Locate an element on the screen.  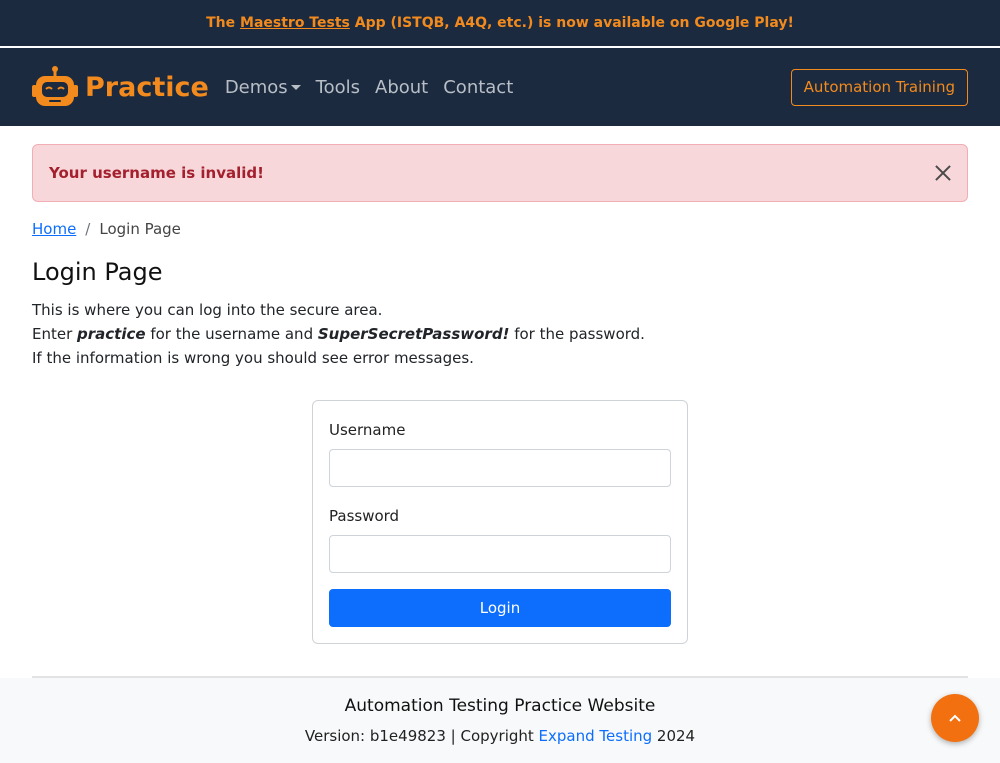
nav-links: Demos Tools About Contact is located at coordinates (376, 87).